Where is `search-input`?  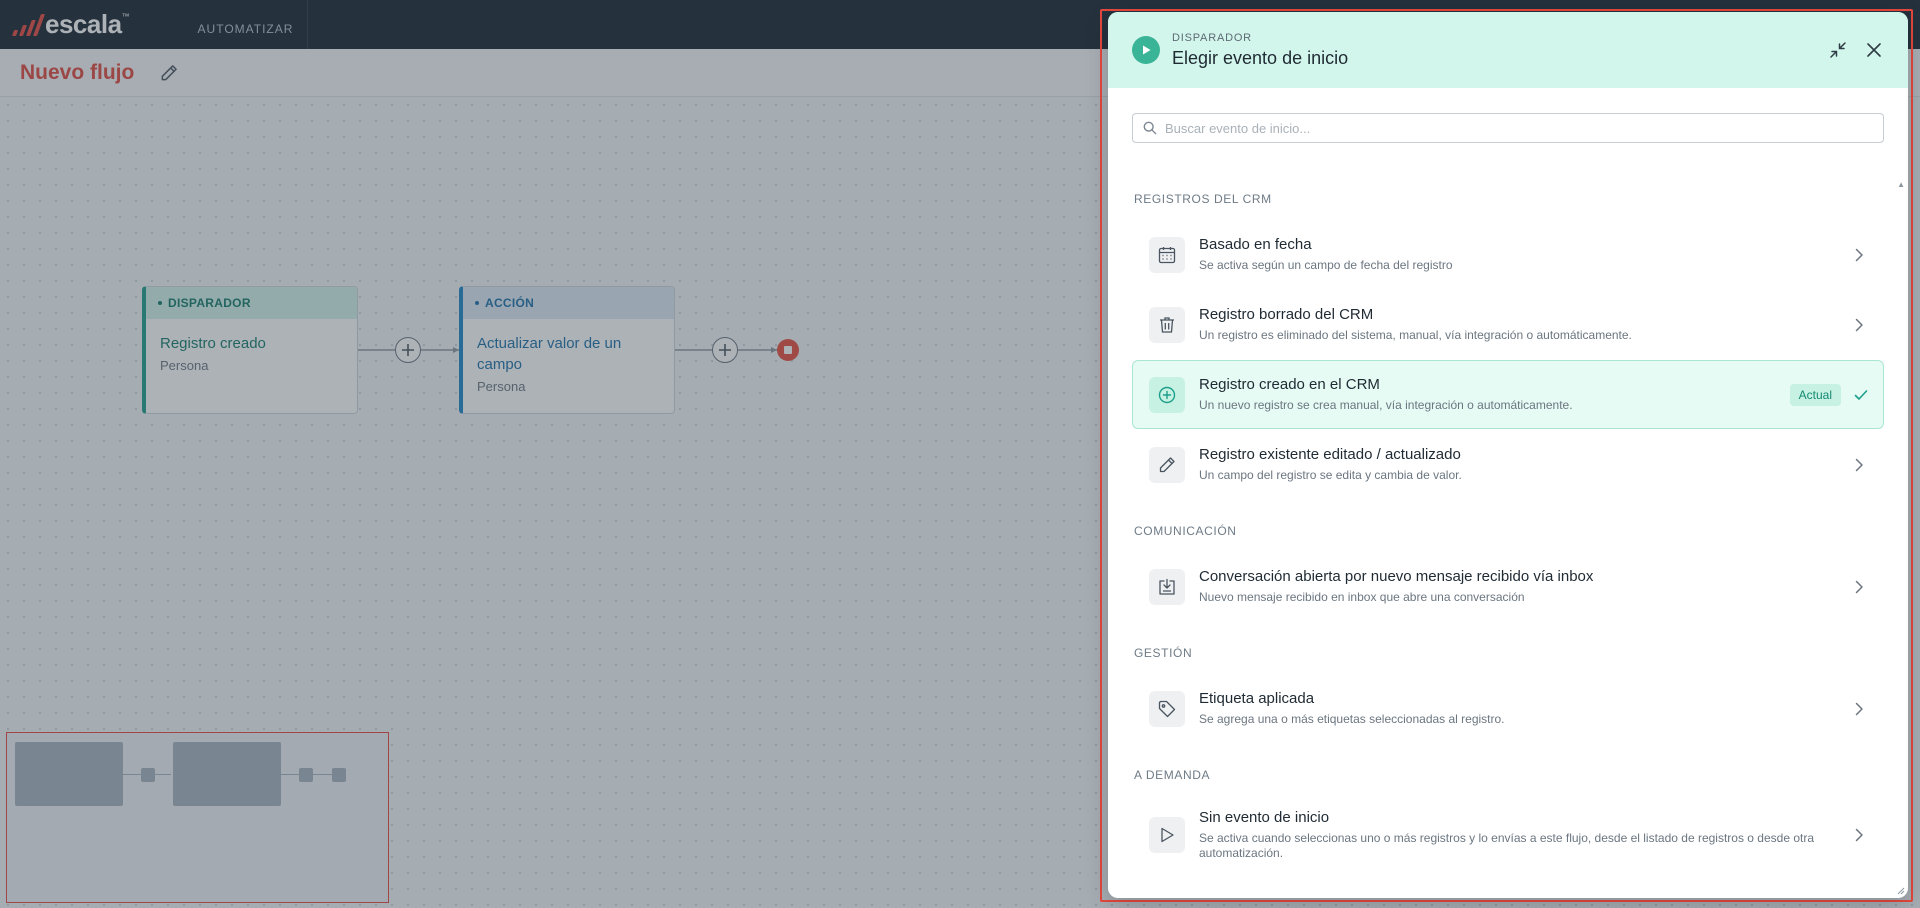 search-input is located at coordinates (1515, 128).